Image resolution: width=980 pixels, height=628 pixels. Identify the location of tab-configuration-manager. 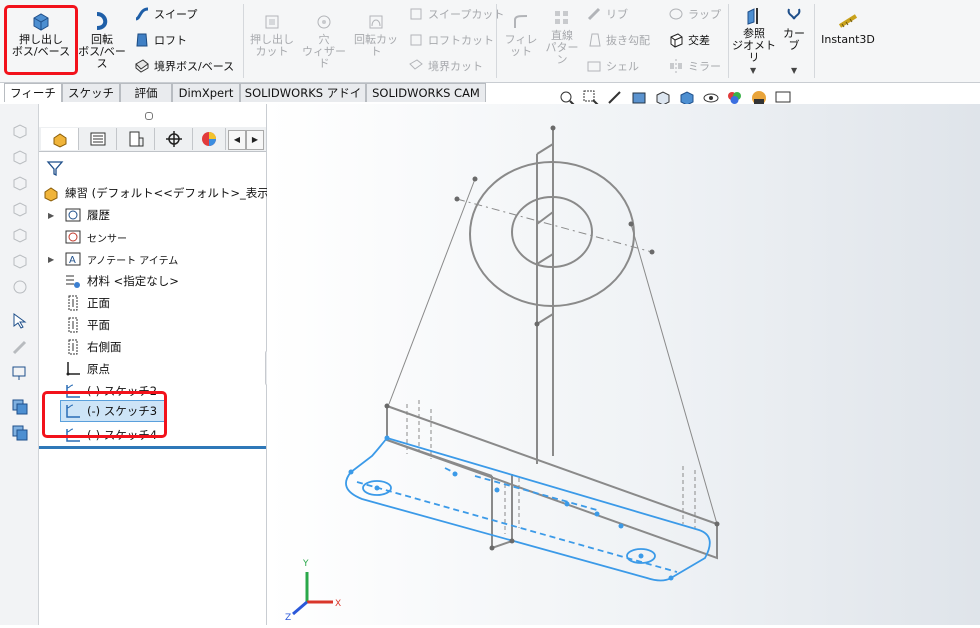
(136, 139).